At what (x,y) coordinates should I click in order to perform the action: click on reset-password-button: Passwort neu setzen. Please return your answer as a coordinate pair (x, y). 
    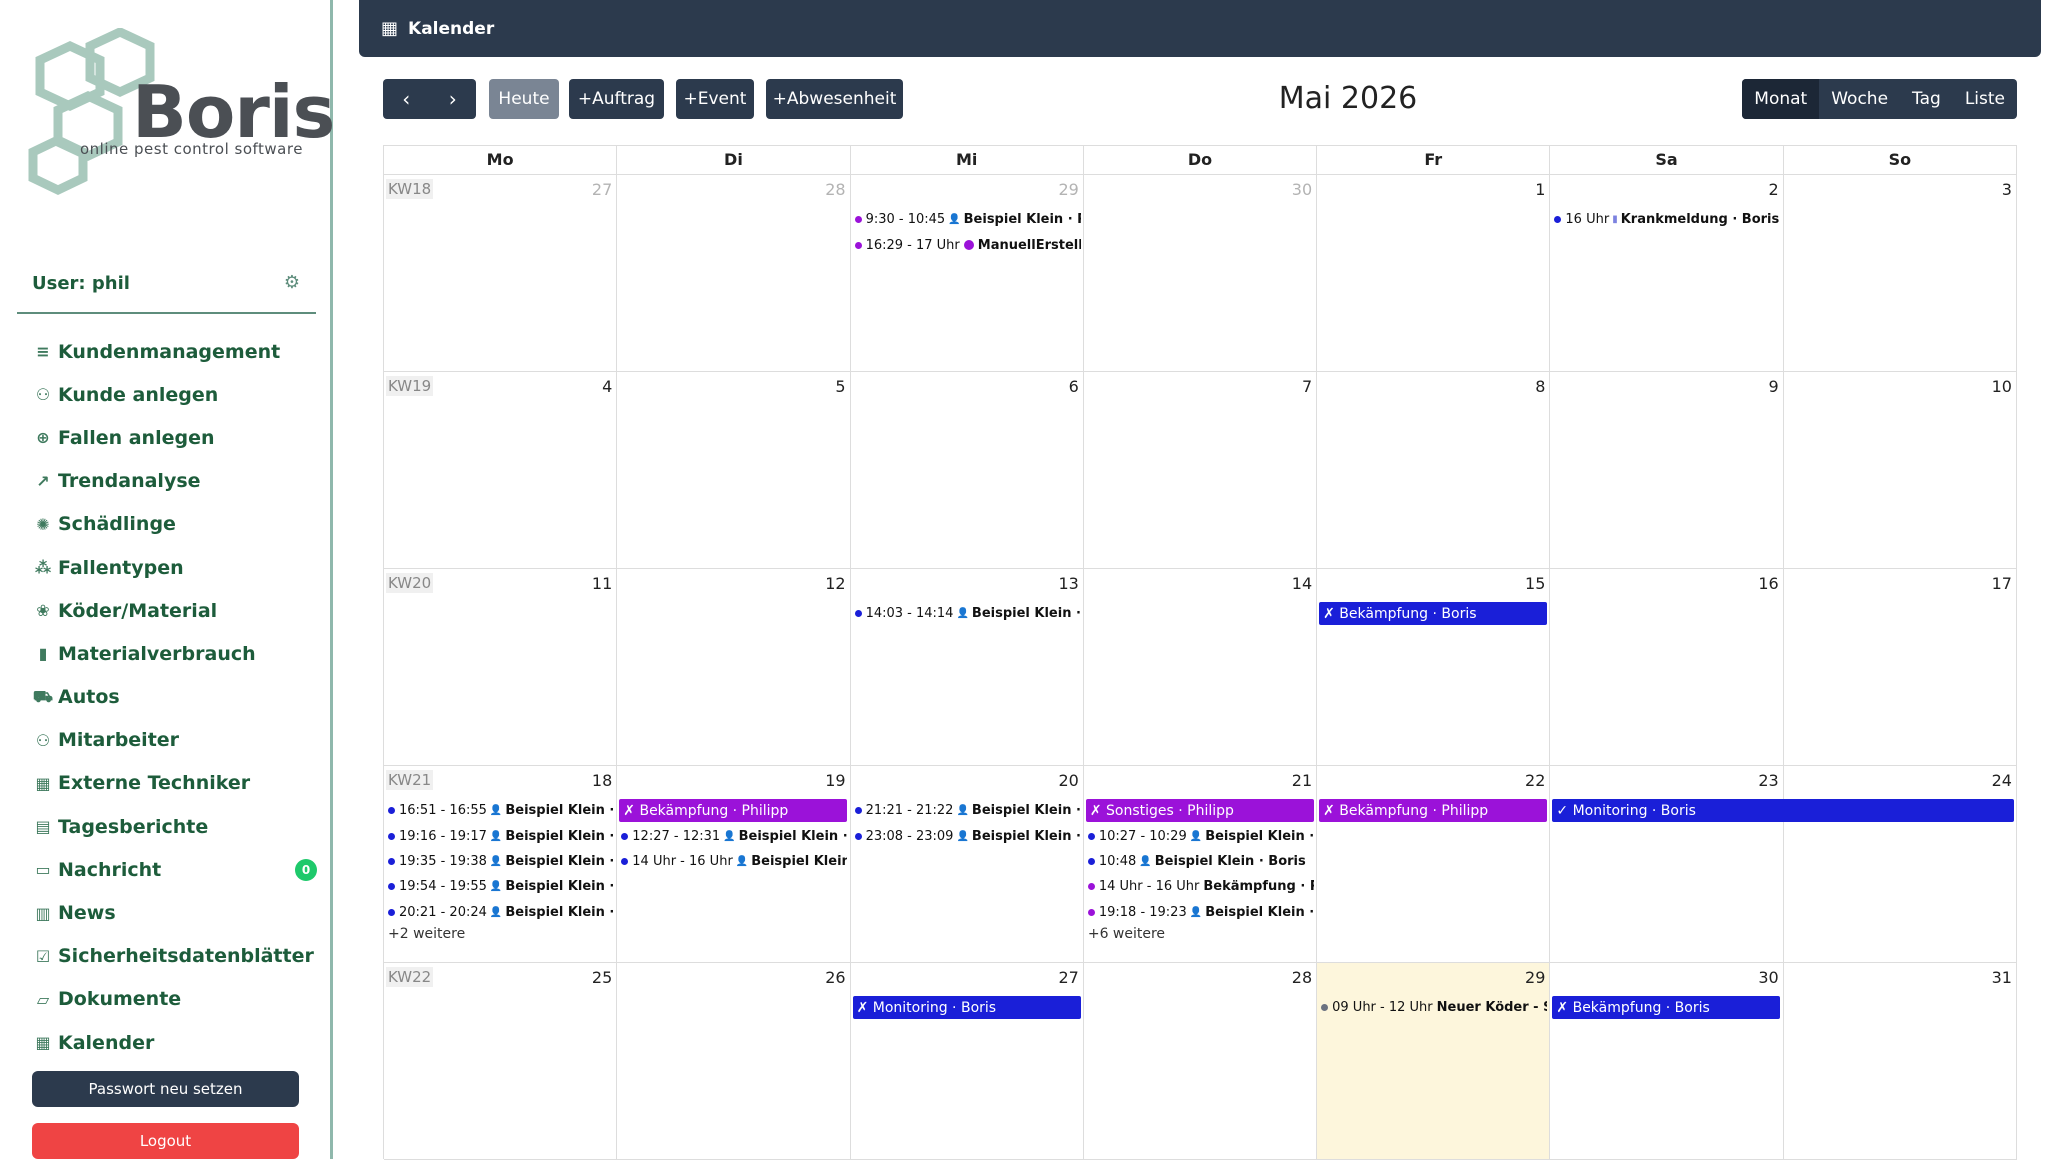
    Looking at the image, I should click on (165, 1089).